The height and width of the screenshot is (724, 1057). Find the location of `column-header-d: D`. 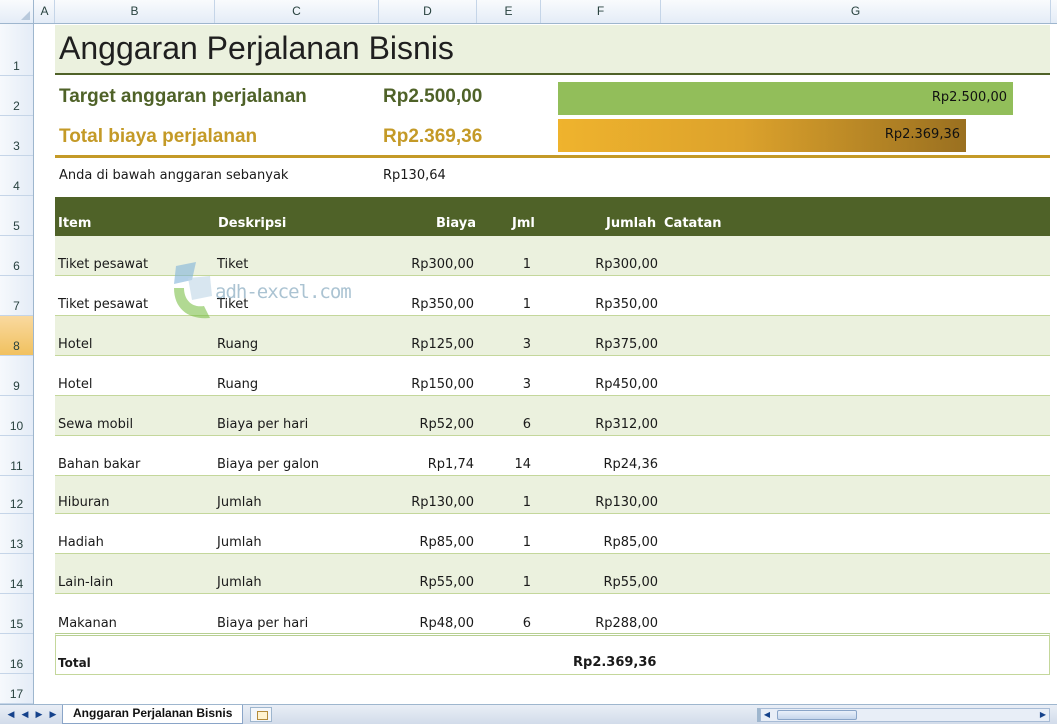

column-header-d: D is located at coordinates (428, 11).